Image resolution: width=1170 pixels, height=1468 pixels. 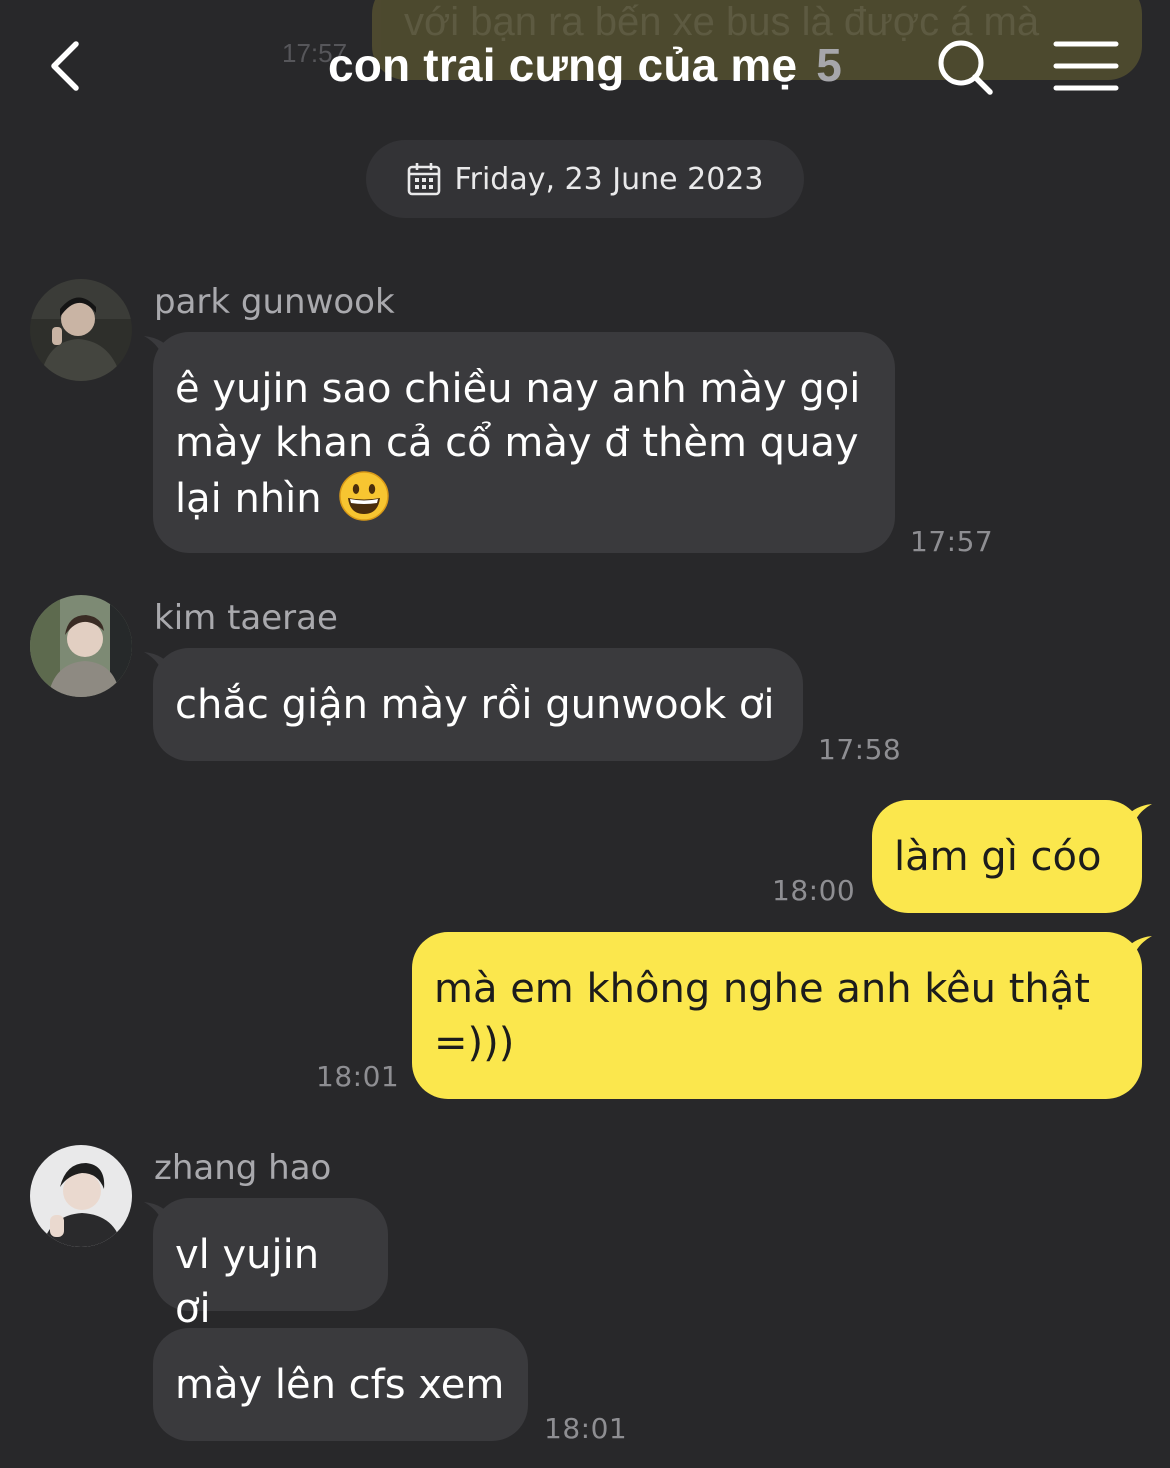 I want to click on message-text: mà em không nghe anh kêu thật =))), so click(x=762, y=1016).